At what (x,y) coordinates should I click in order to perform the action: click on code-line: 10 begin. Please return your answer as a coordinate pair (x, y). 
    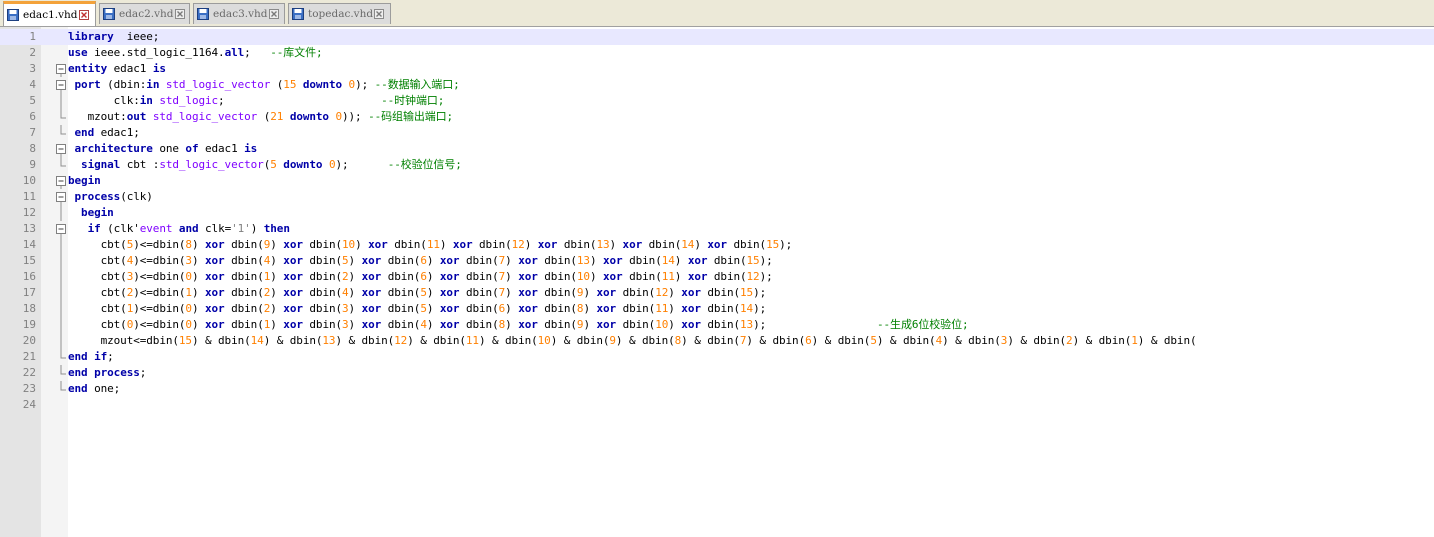
    Looking at the image, I should click on (717, 181).